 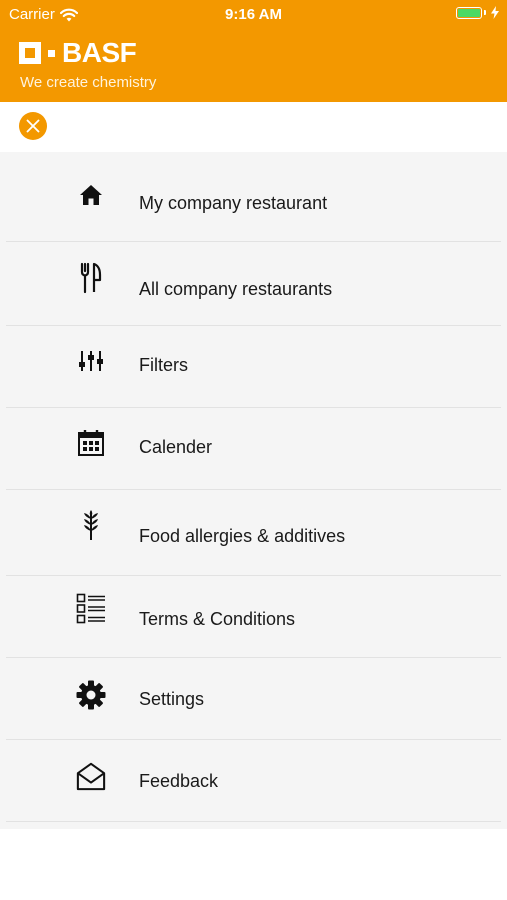 What do you see at coordinates (176, 447) in the screenshot?
I see `menu-label: Calender` at bounding box center [176, 447].